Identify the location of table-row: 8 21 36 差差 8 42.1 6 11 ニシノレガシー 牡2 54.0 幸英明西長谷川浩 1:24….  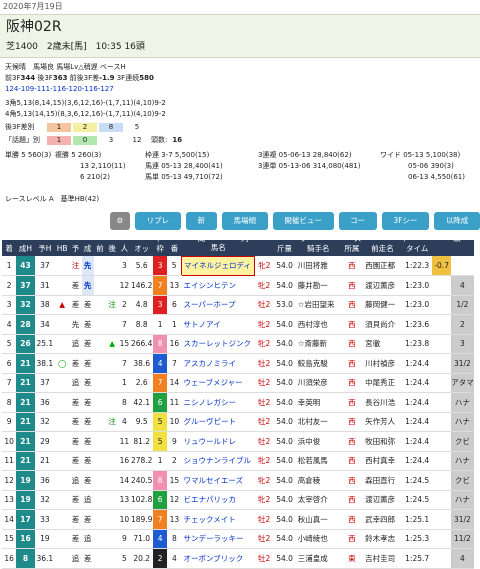
(238, 402).